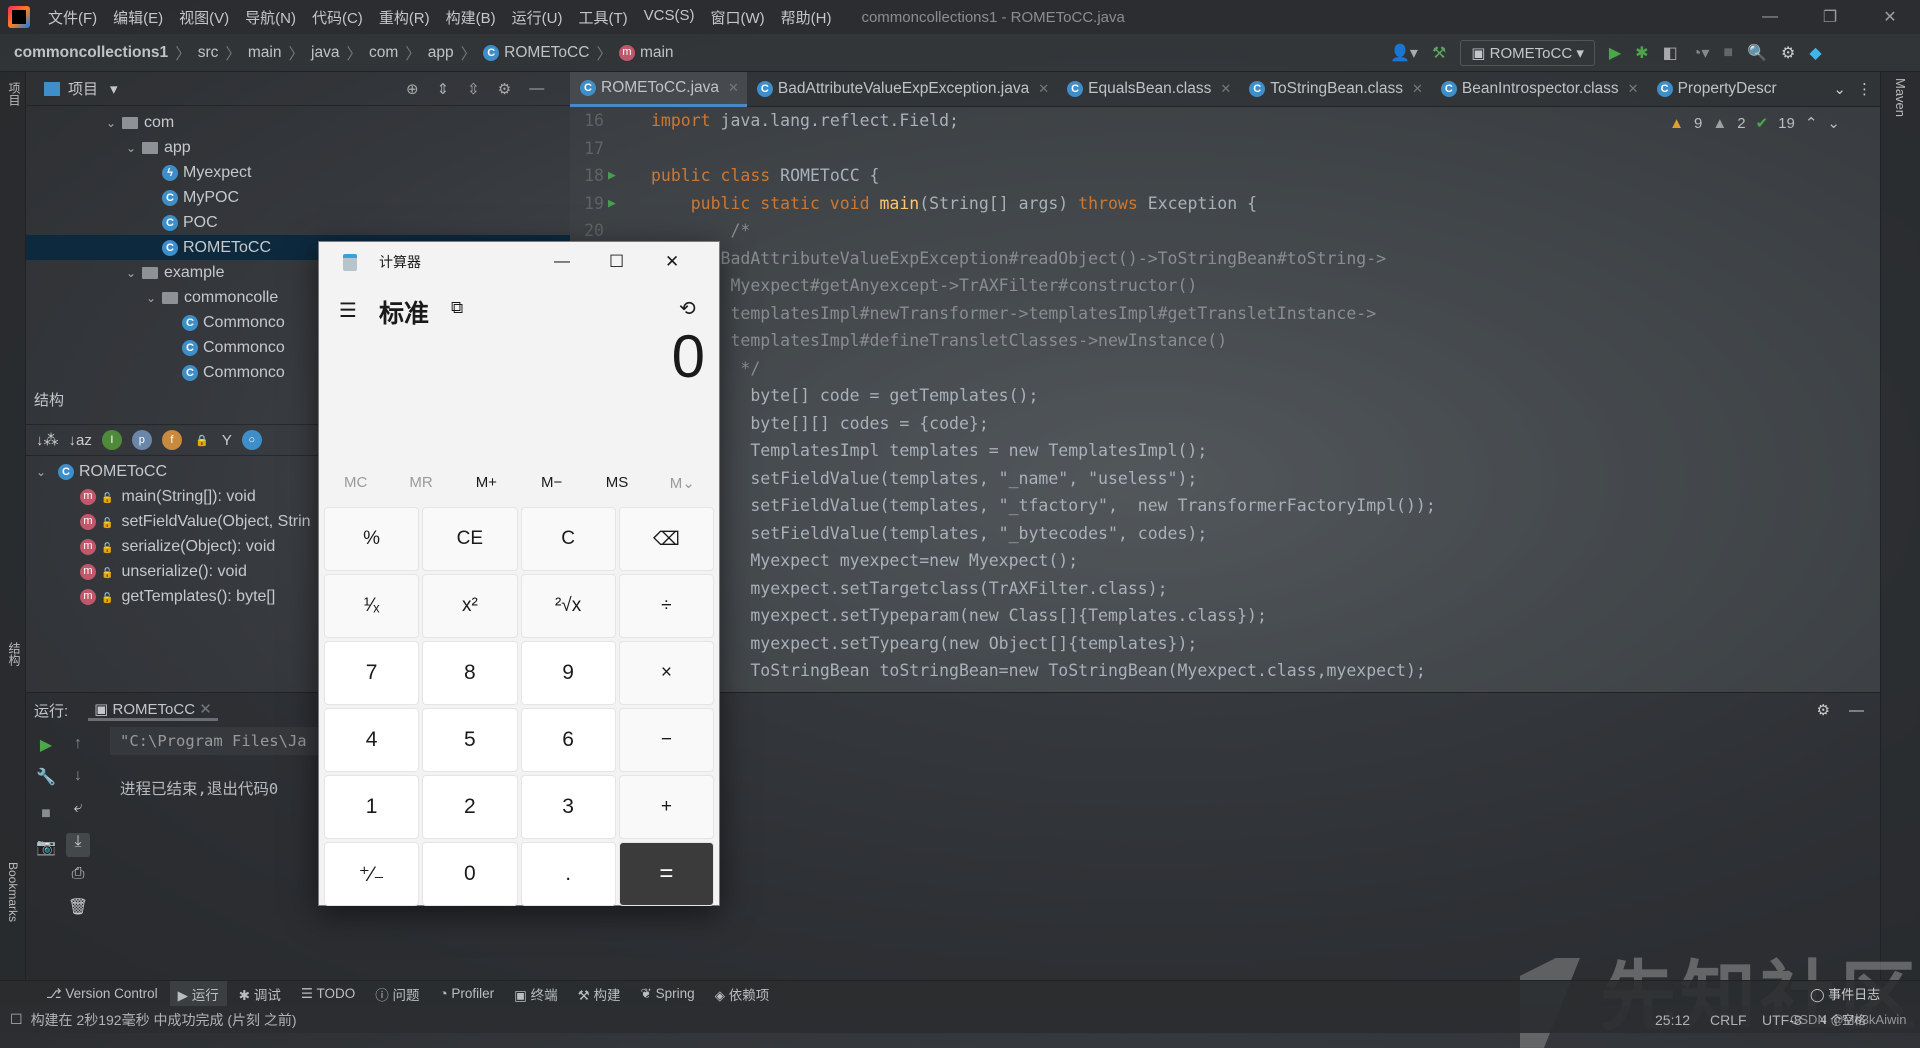 This screenshot has width=1920, height=1048. I want to click on menu-item: 窗口(W), so click(737, 17).